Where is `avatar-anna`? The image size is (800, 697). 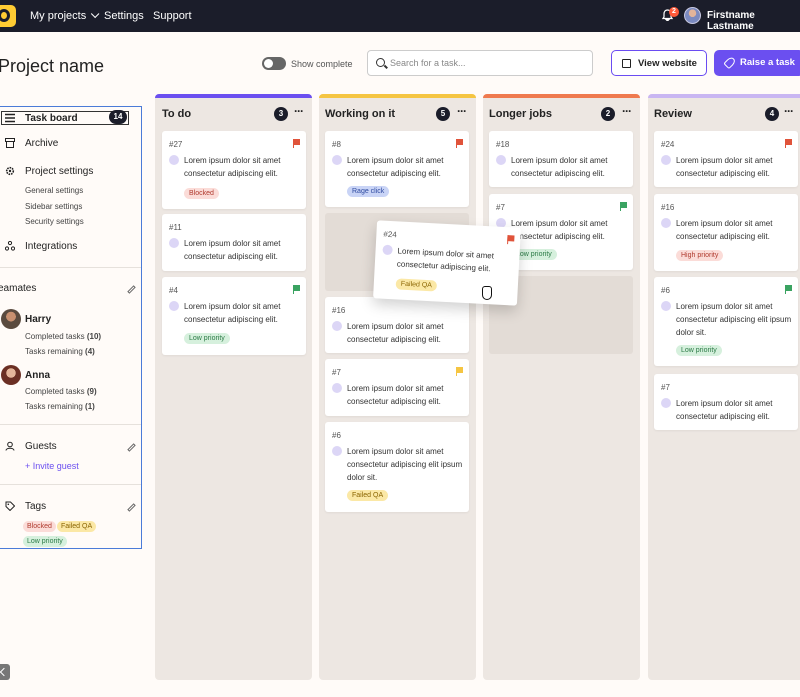
avatar-anna is located at coordinates (11, 375).